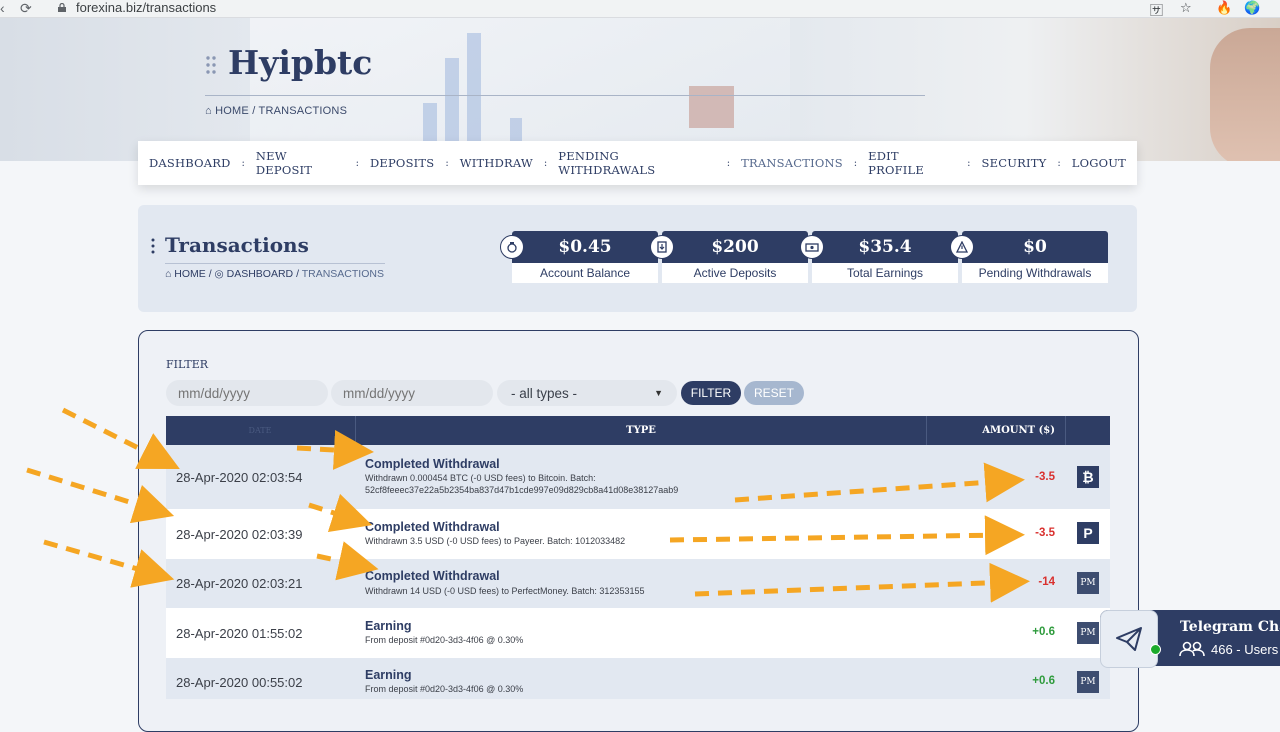 This screenshot has height=732, width=1280. I want to click on telegram-users: 466 - Users, so click(1228, 649).